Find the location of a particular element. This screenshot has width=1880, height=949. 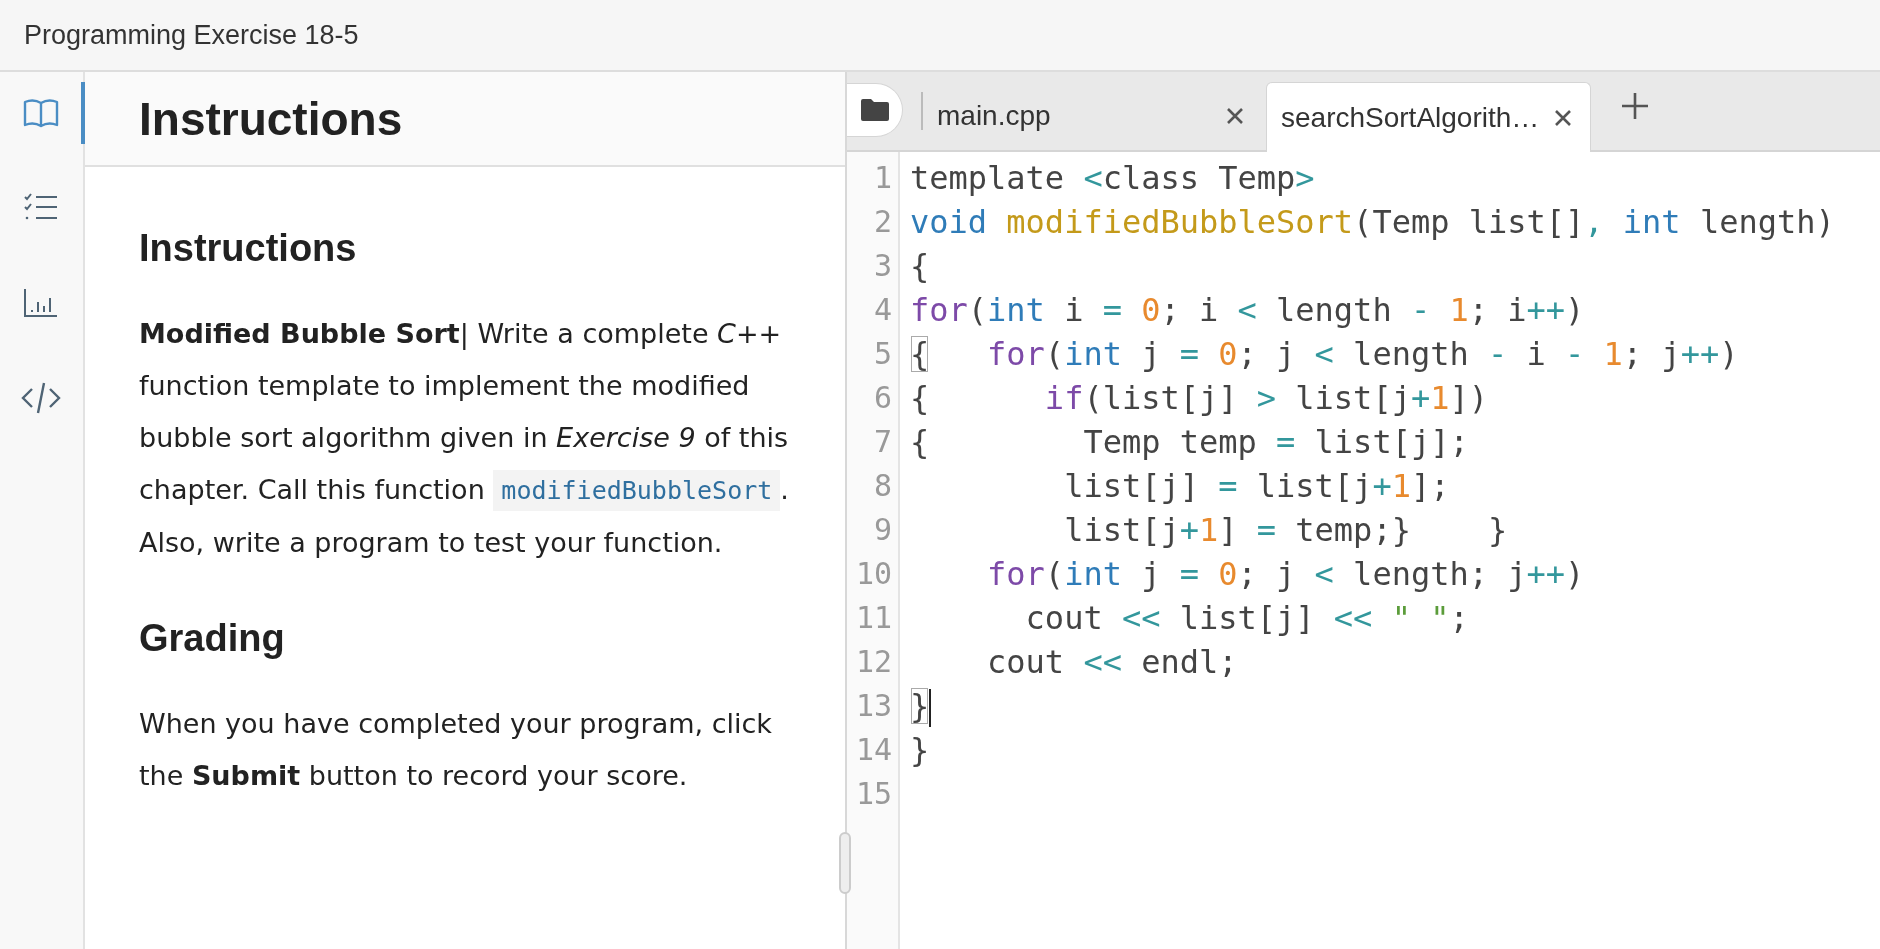

line-number: 7 is located at coordinates (882, 442).